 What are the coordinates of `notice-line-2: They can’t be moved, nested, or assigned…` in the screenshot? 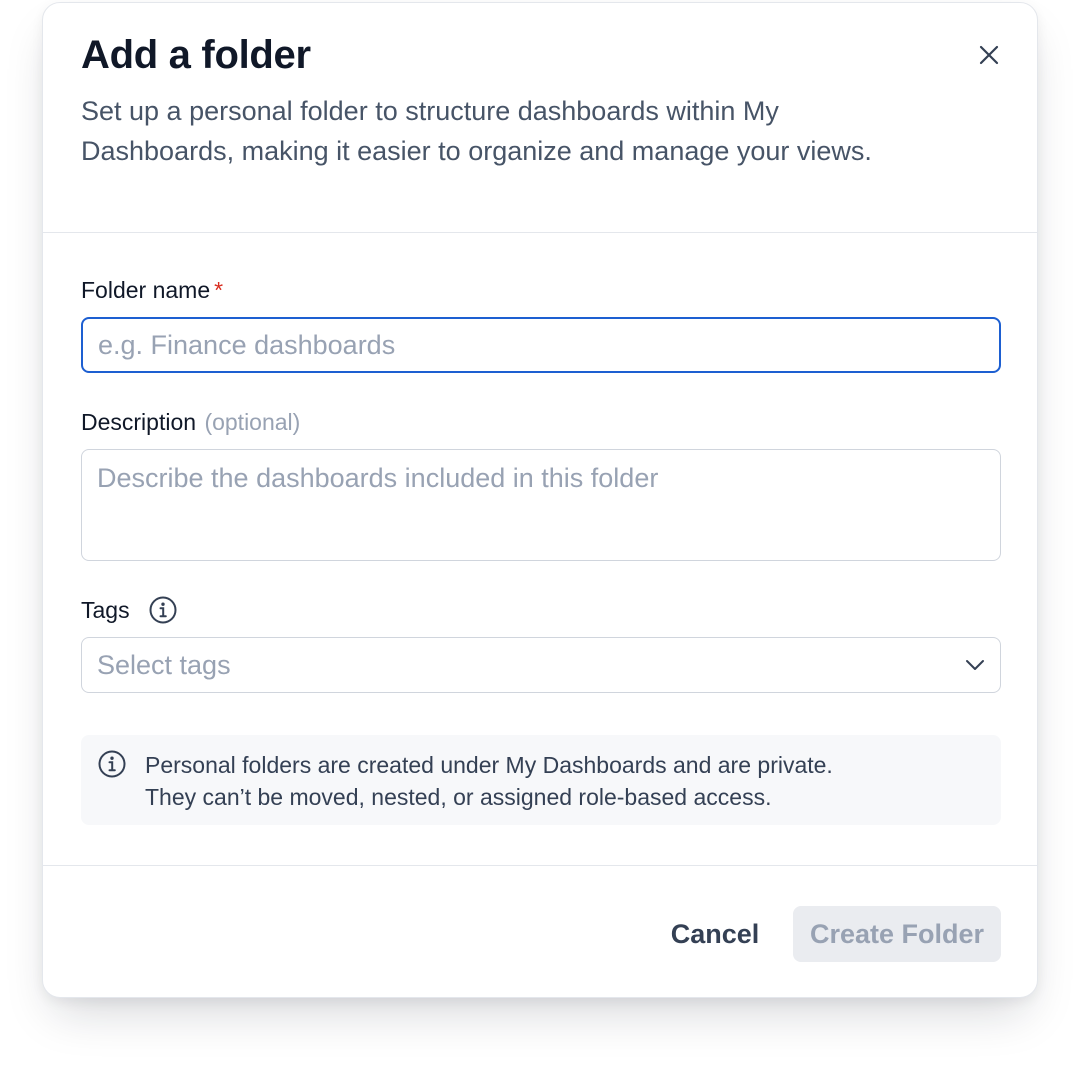 It's located at (458, 797).